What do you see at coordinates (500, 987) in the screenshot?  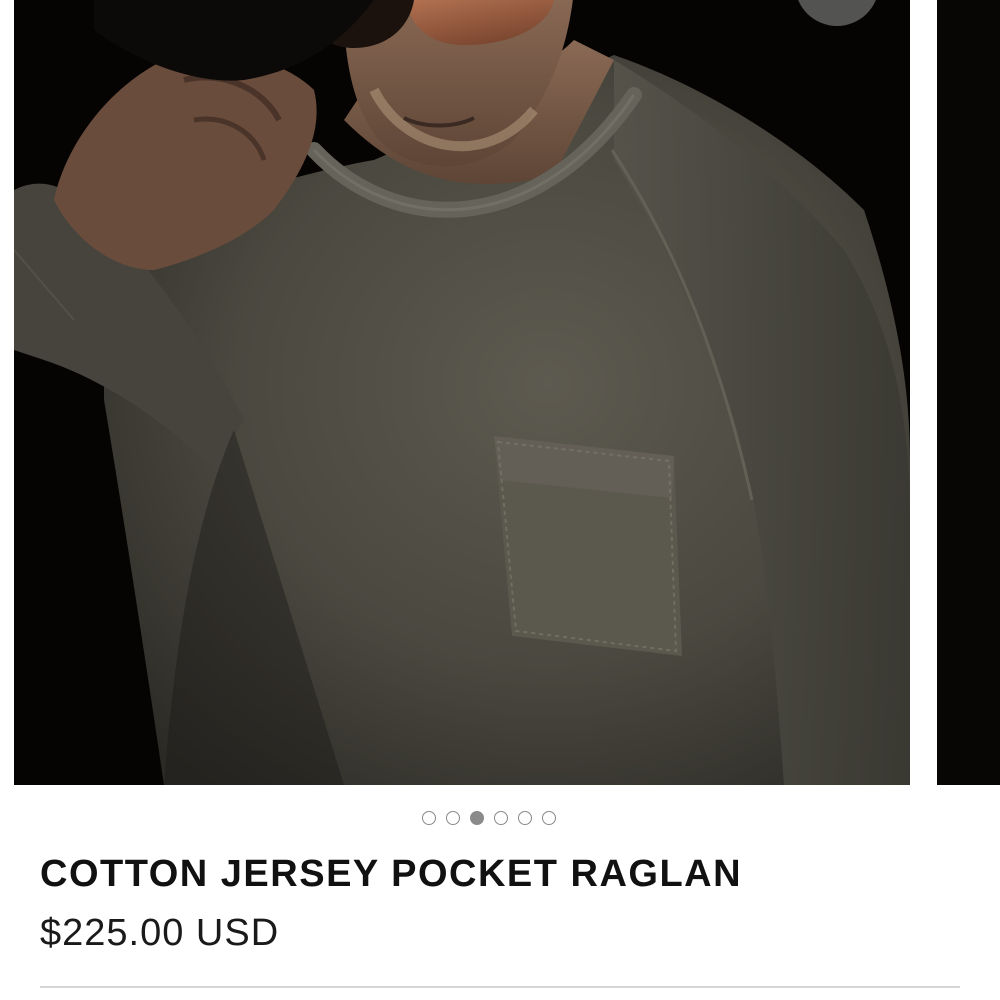 I see `divider` at bounding box center [500, 987].